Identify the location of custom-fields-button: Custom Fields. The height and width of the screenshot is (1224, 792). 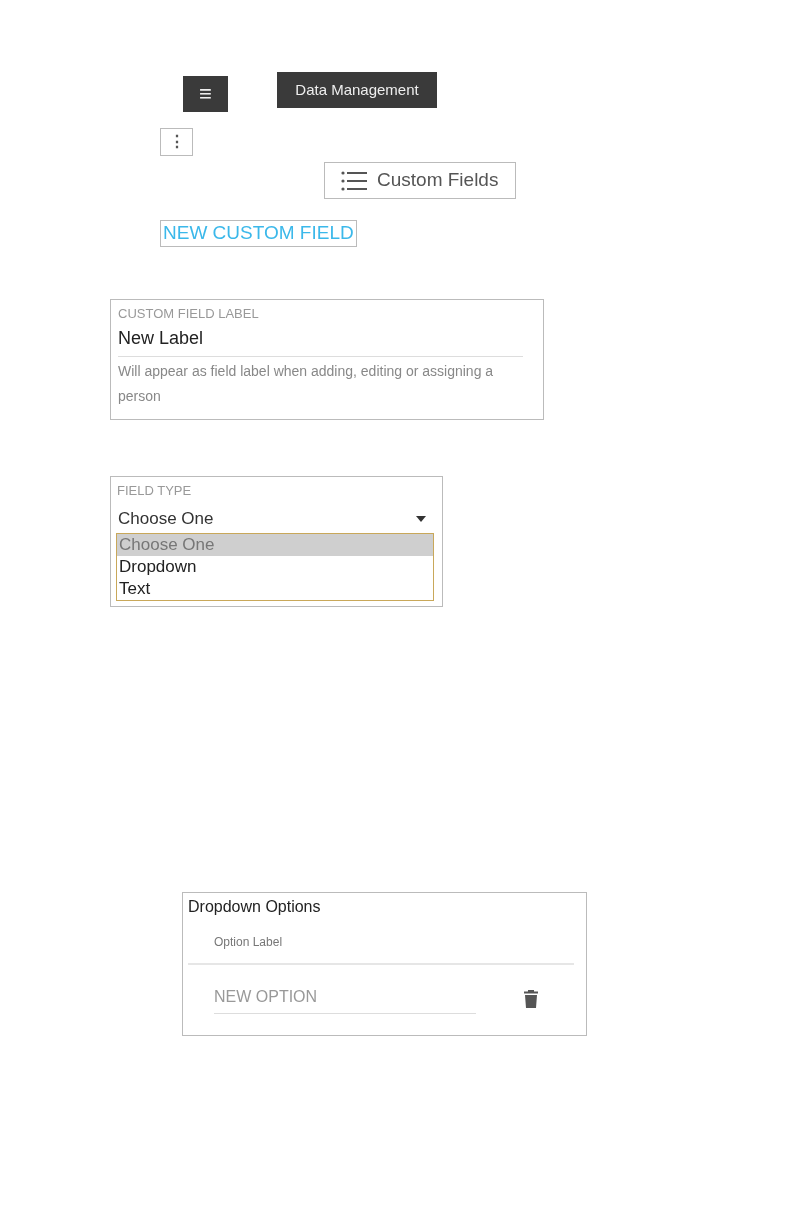
(420, 180).